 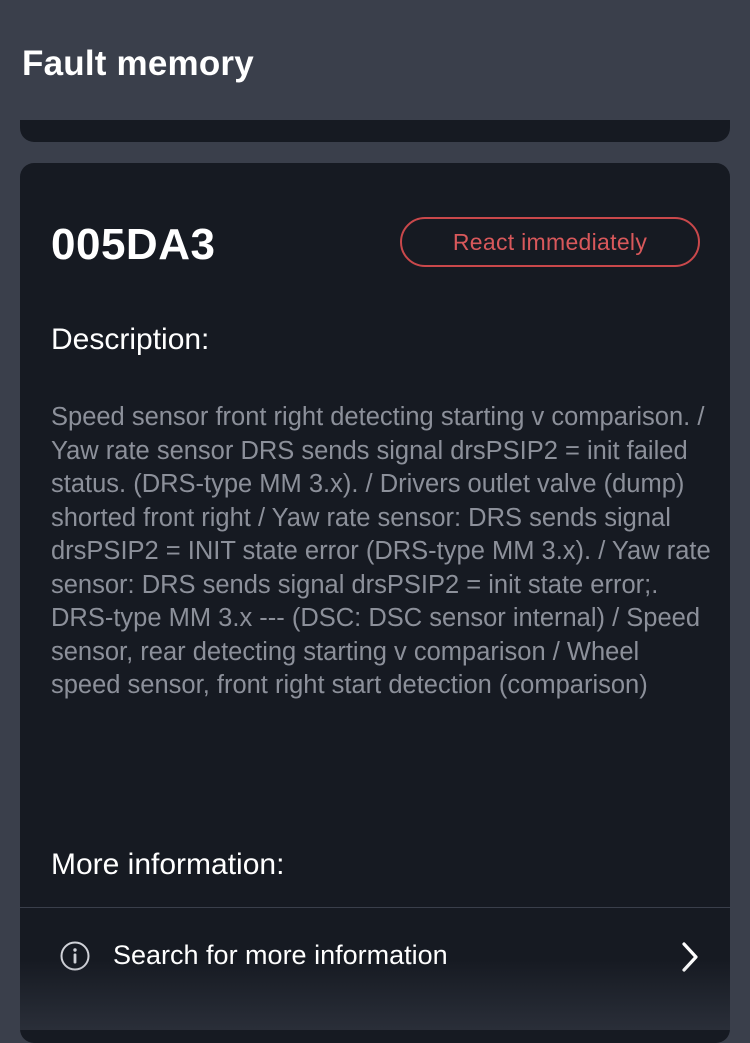 What do you see at coordinates (130, 339) in the screenshot?
I see `description-heading: Description:` at bounding box center [130, 339].